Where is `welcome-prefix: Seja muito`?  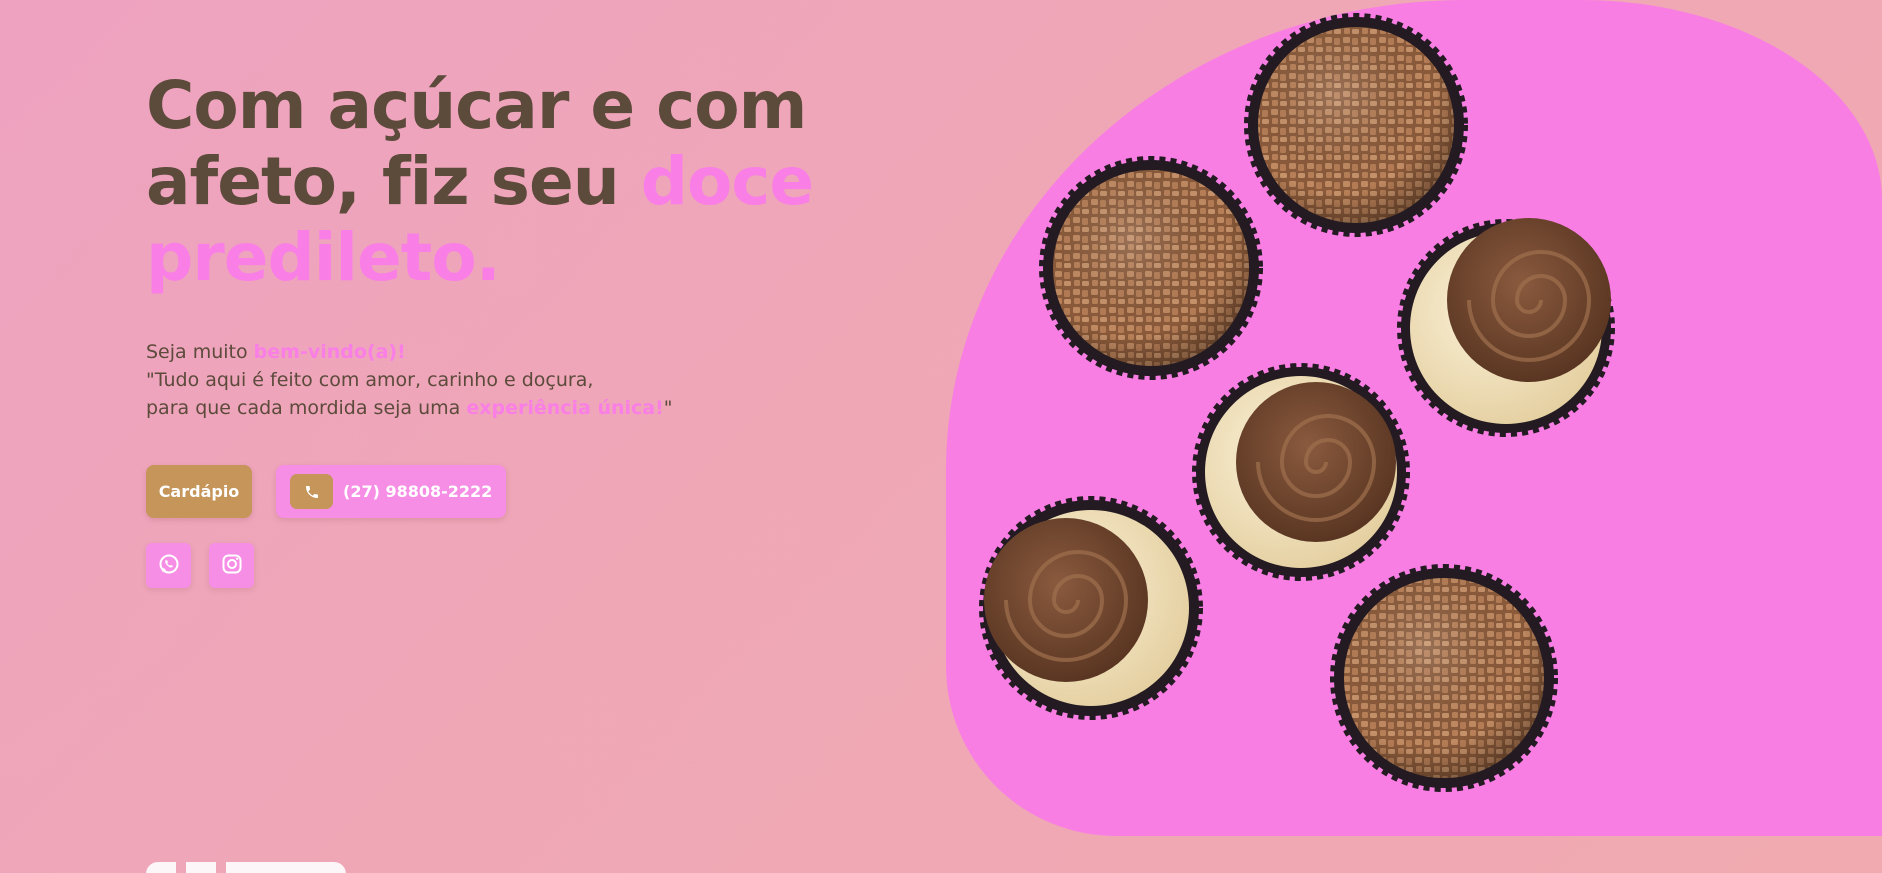
welcome-prefix: Seja muito is located at coordinates (200, 352).